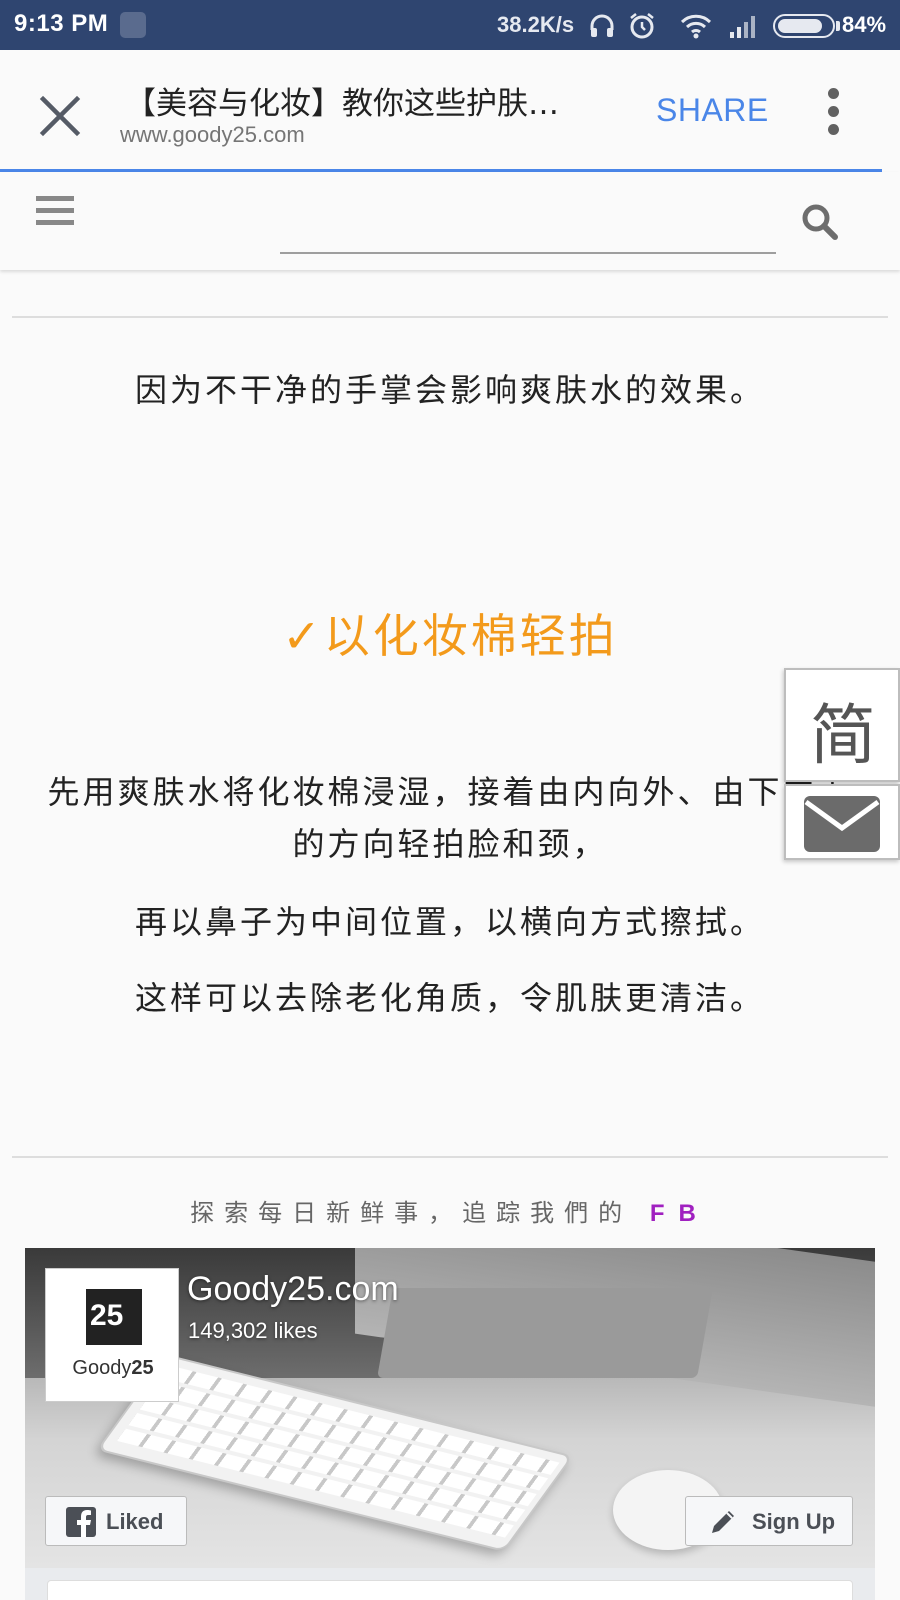 Image resolution: width=900 pixels, height=1600 pixels. Describe the element at coordinates (742, 27) in the screenshot. I see `signal-icon` at that location.